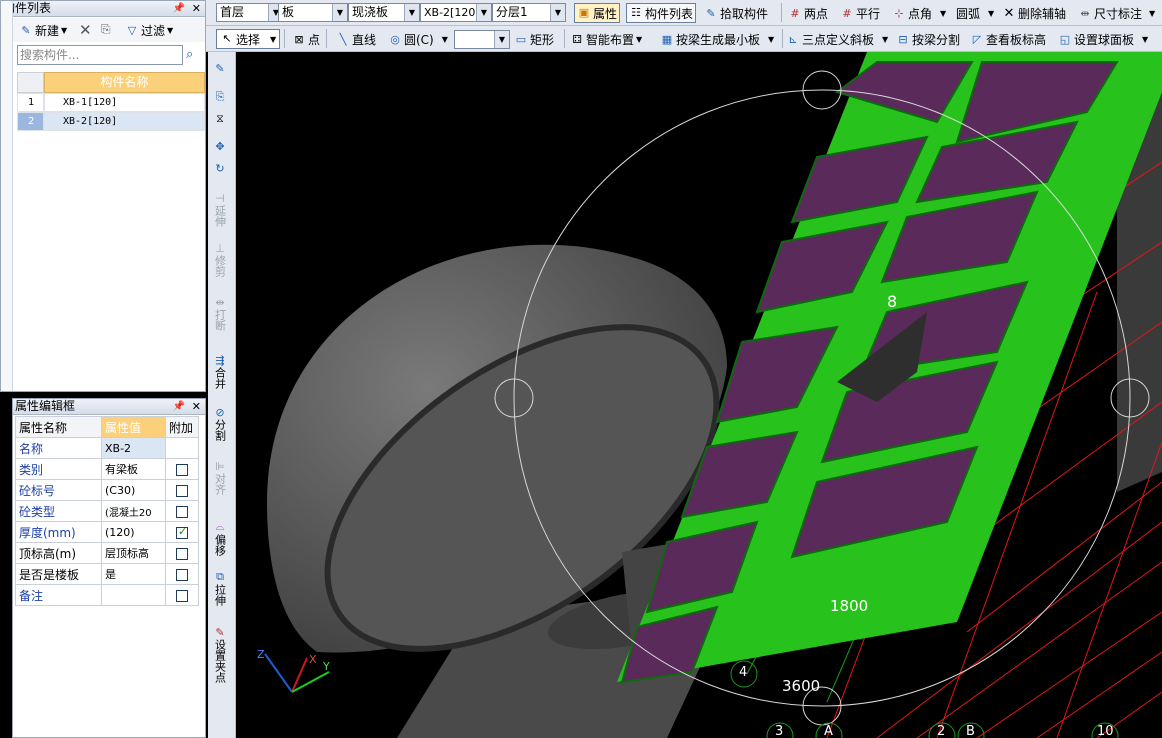 This screenshot has width=1162, height=738. What do you see at coordinates (928, 39) in the screenshot?
I see `beam-split-button: ⊟ 按梁分割` at bounding box center [928, 39].